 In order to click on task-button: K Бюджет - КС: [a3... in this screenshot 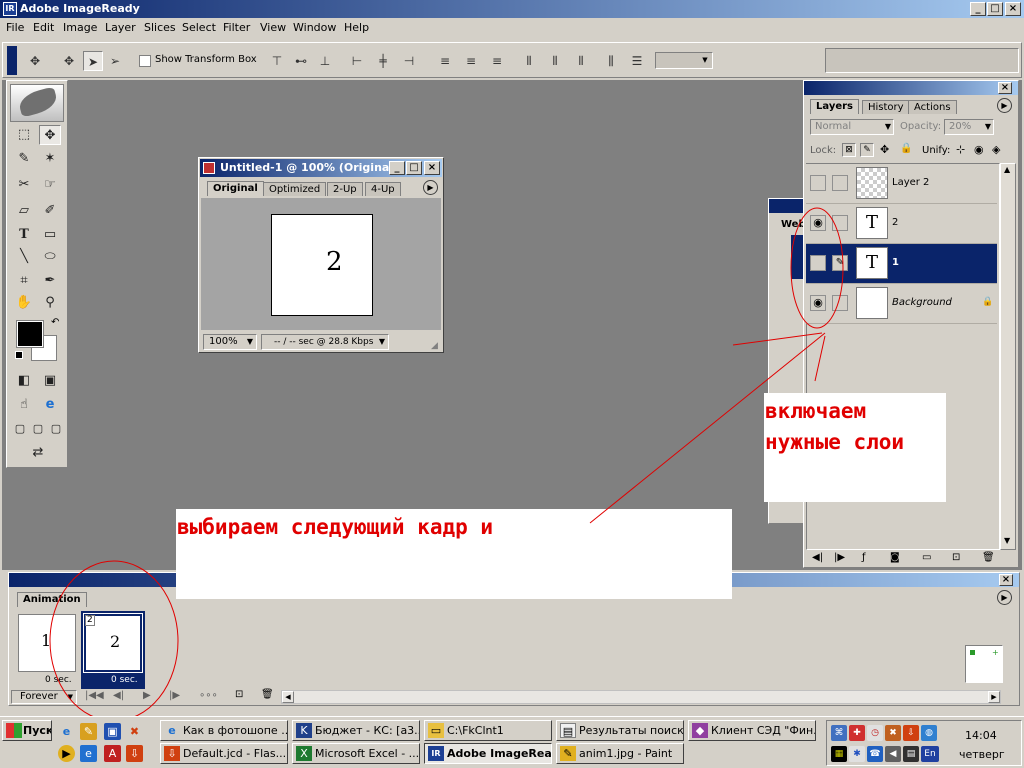, I will do `click(356, 730)`.